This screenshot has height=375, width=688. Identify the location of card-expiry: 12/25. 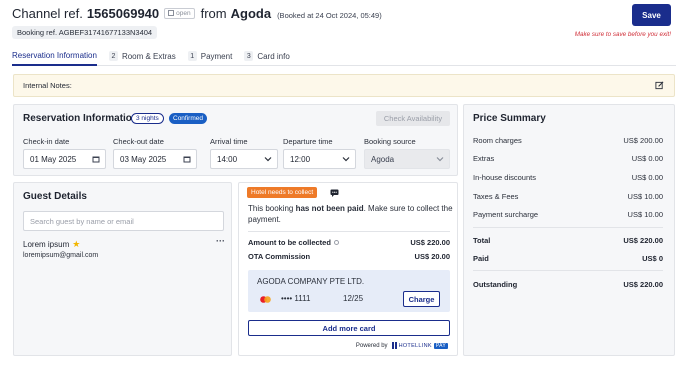
(353, 298).